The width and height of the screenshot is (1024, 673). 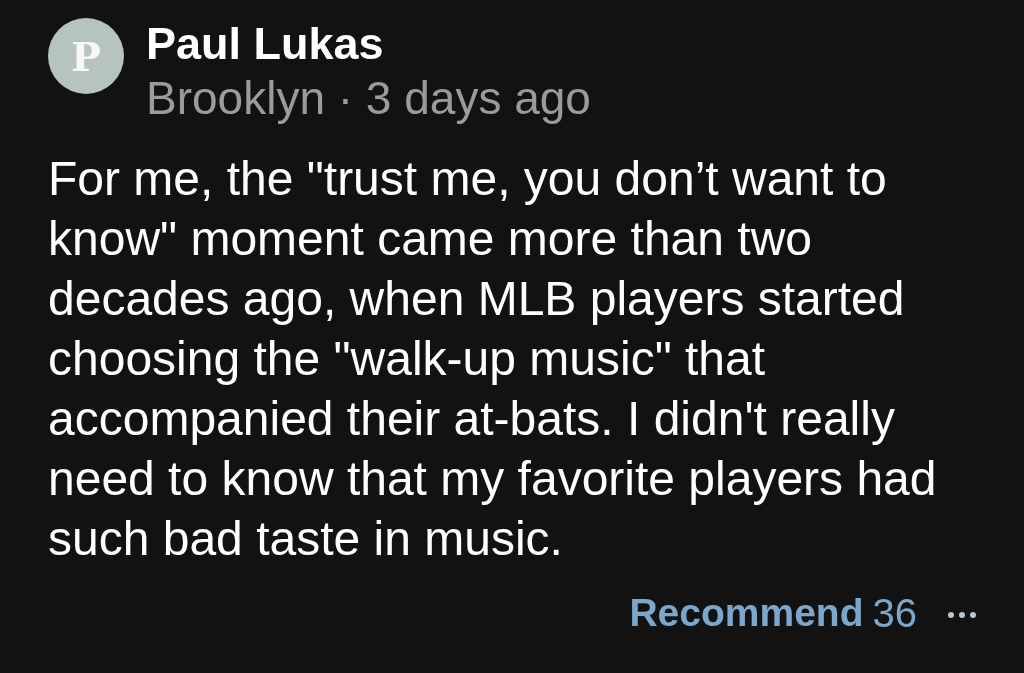 What do you see at coordinates (265, 44) in the screenshot?
I see `author-name: Paul Lukas` at bounding box center [265, 44].